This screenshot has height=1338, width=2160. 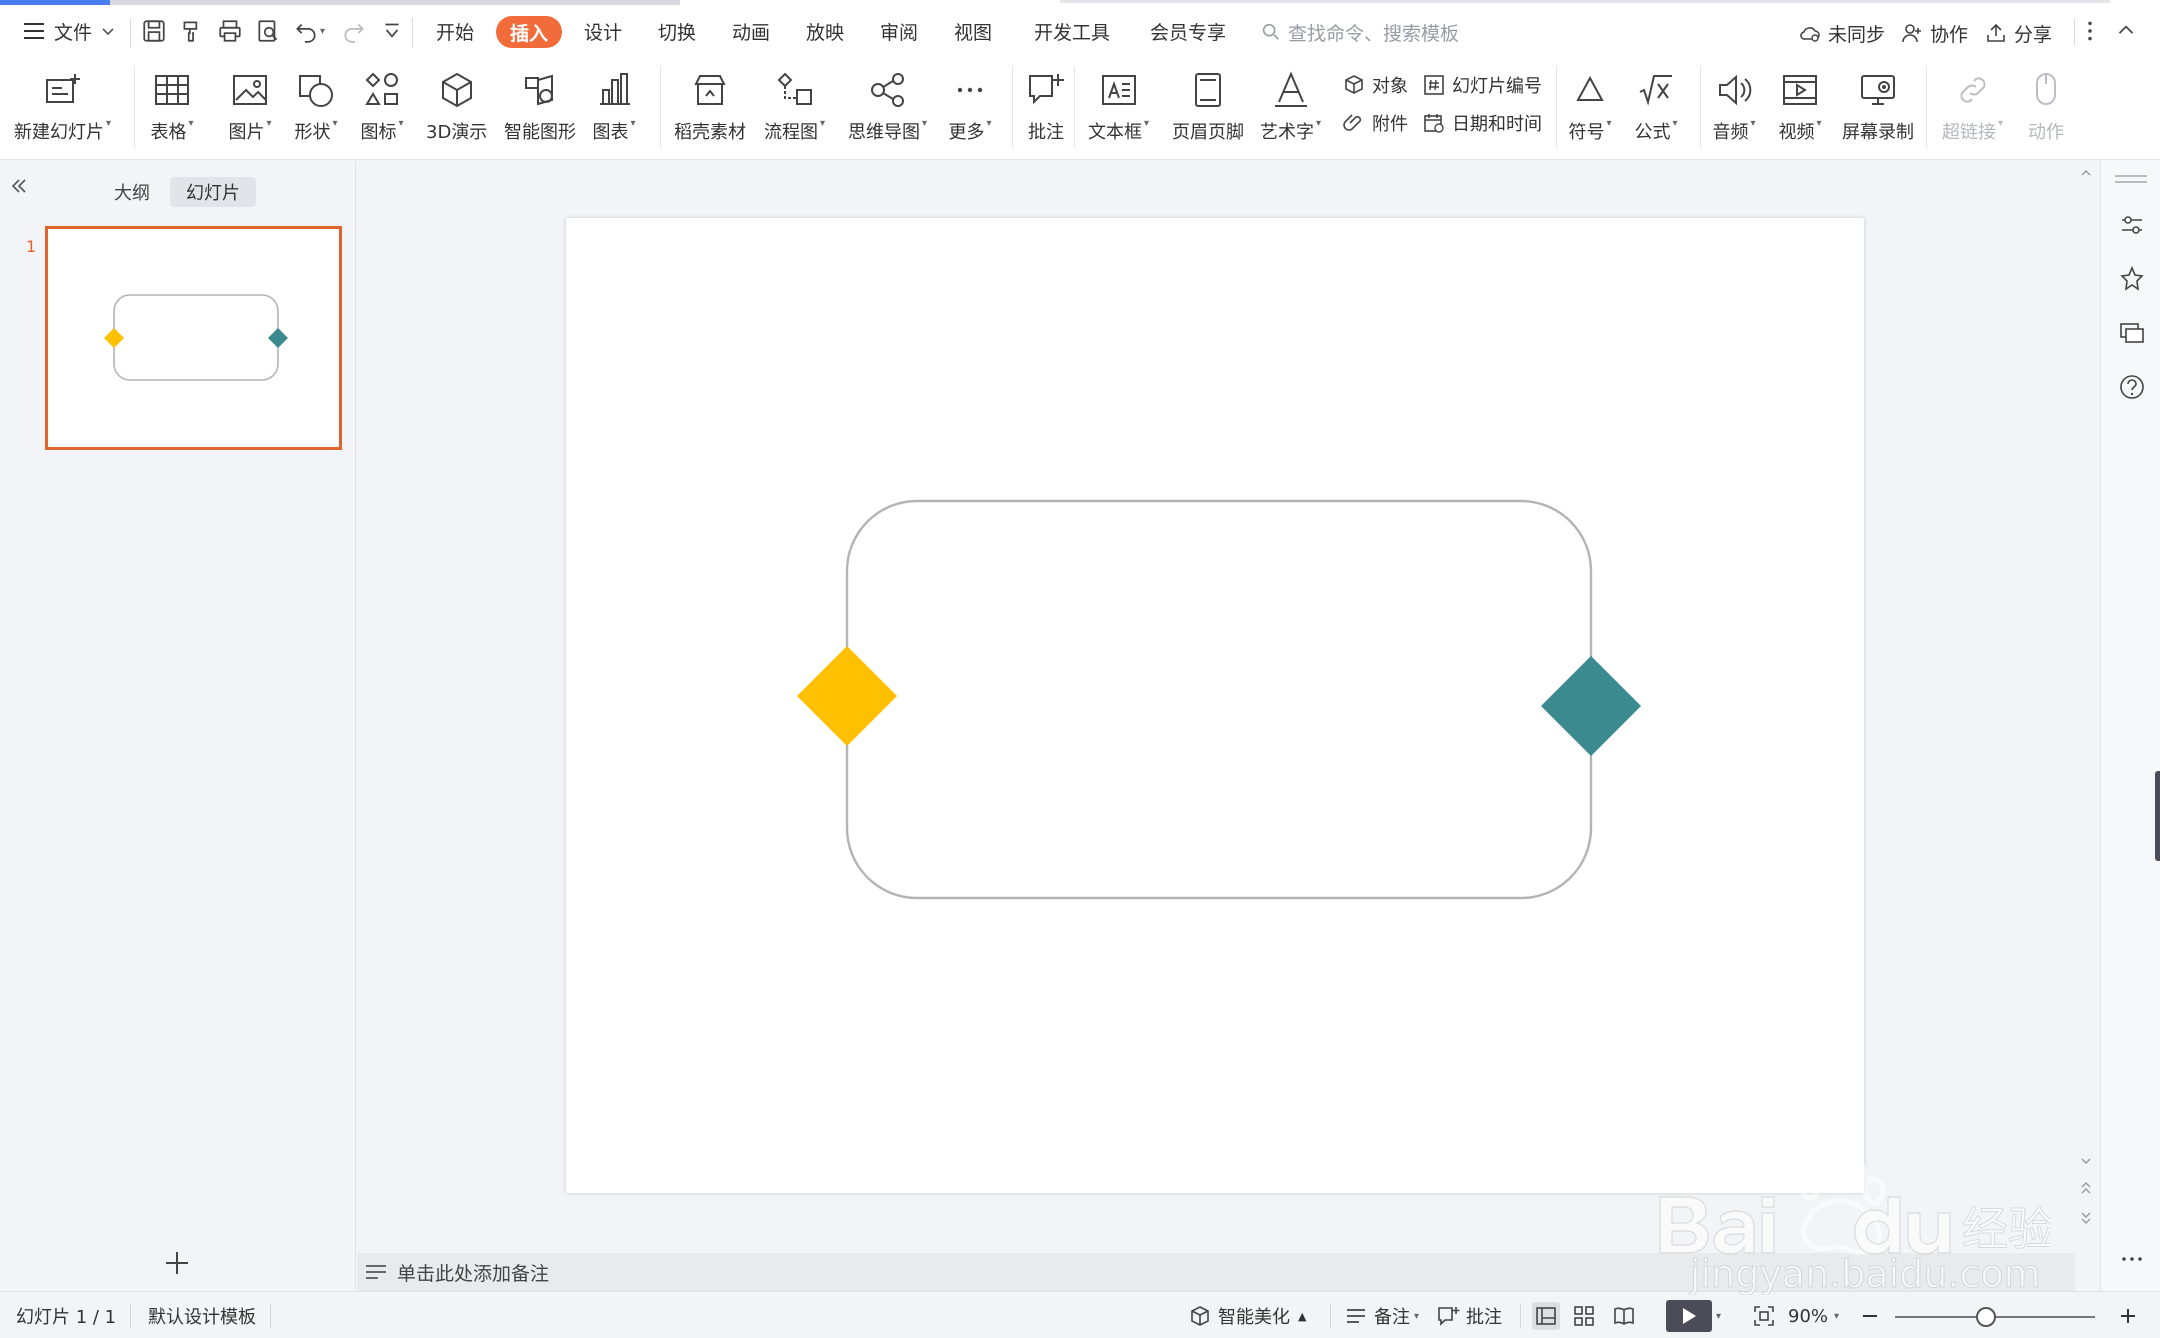 I want to click on smart-beautify-button: 智能美化 ▲, so click(x=1247, y=1316).